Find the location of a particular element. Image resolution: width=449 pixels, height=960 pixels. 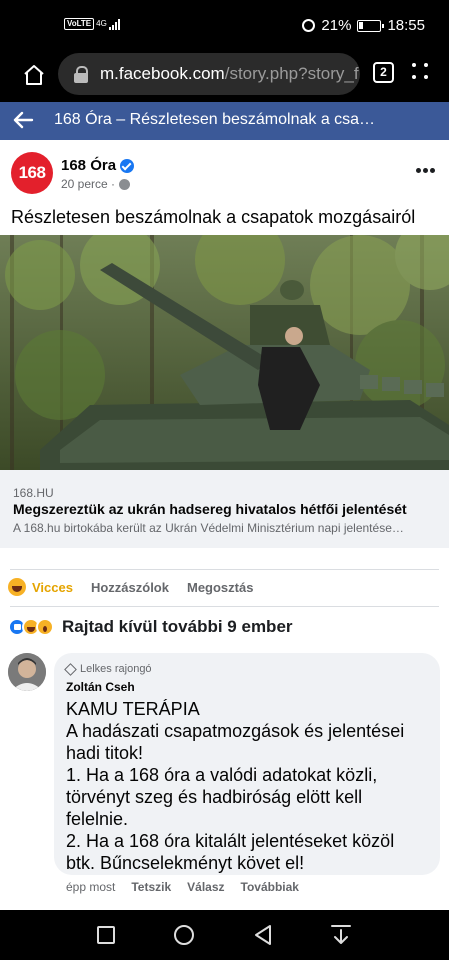

status-bar: VoLTE 4G 21% 18:55 is located at coordinates (224, 25).